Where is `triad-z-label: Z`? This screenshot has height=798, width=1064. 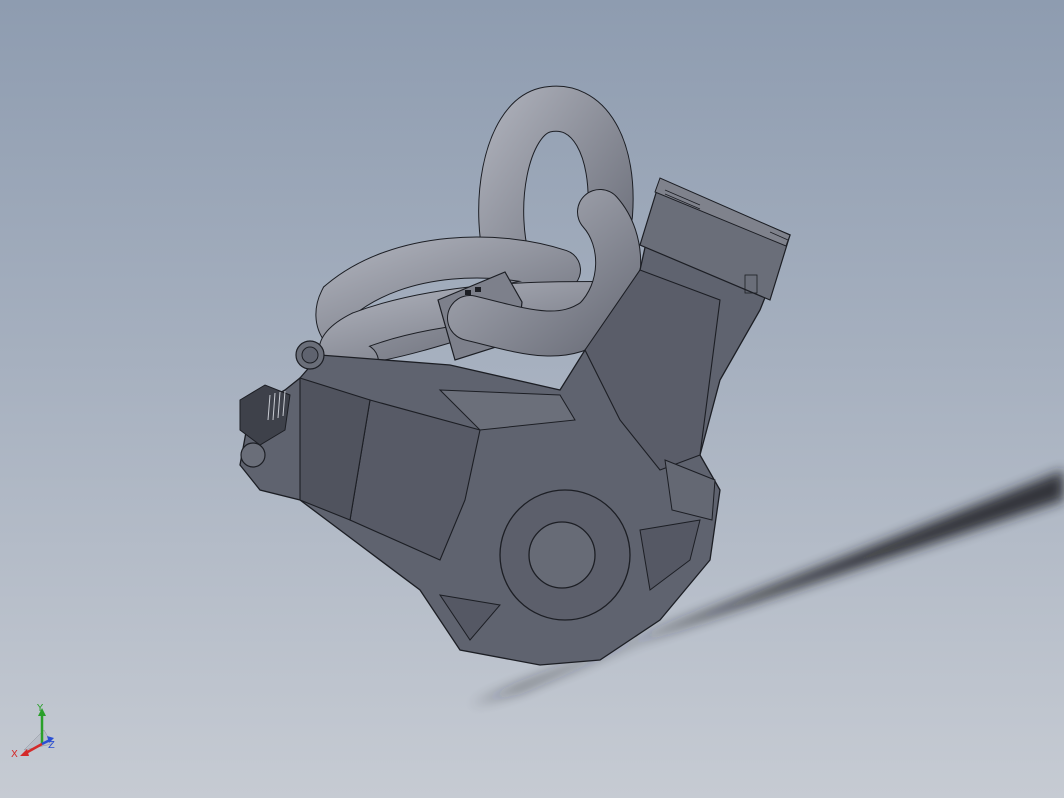
triad-z-label: Z is located at coordinates (51, 745).